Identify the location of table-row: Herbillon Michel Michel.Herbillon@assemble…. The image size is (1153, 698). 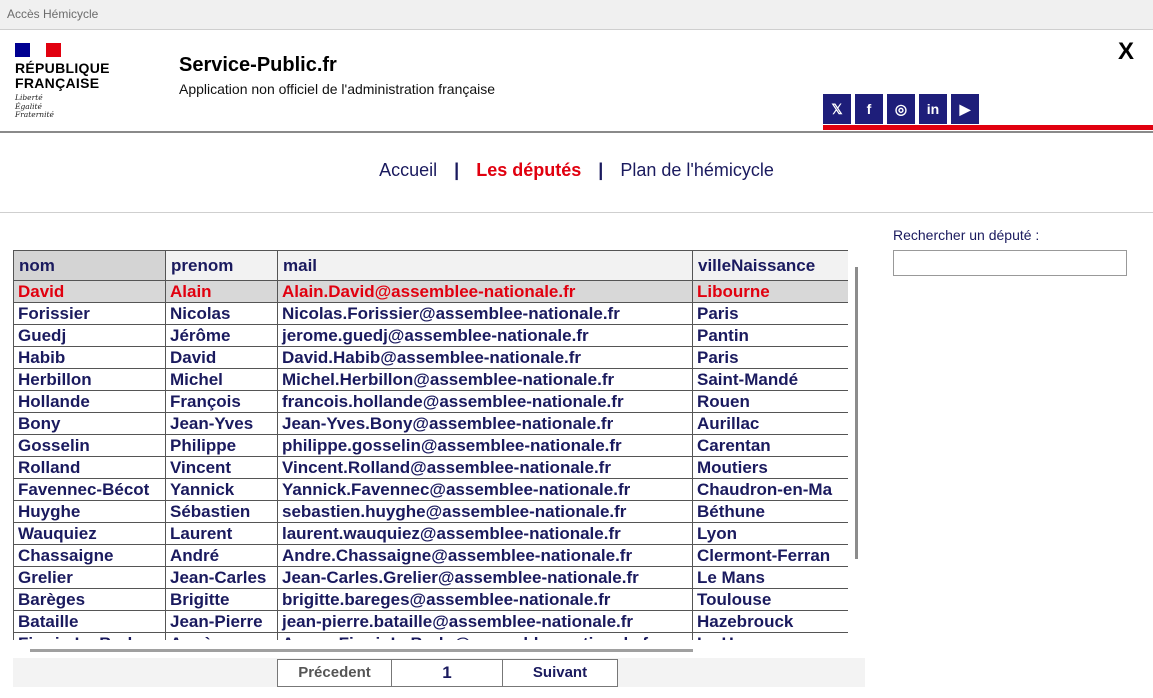
(430, 379).